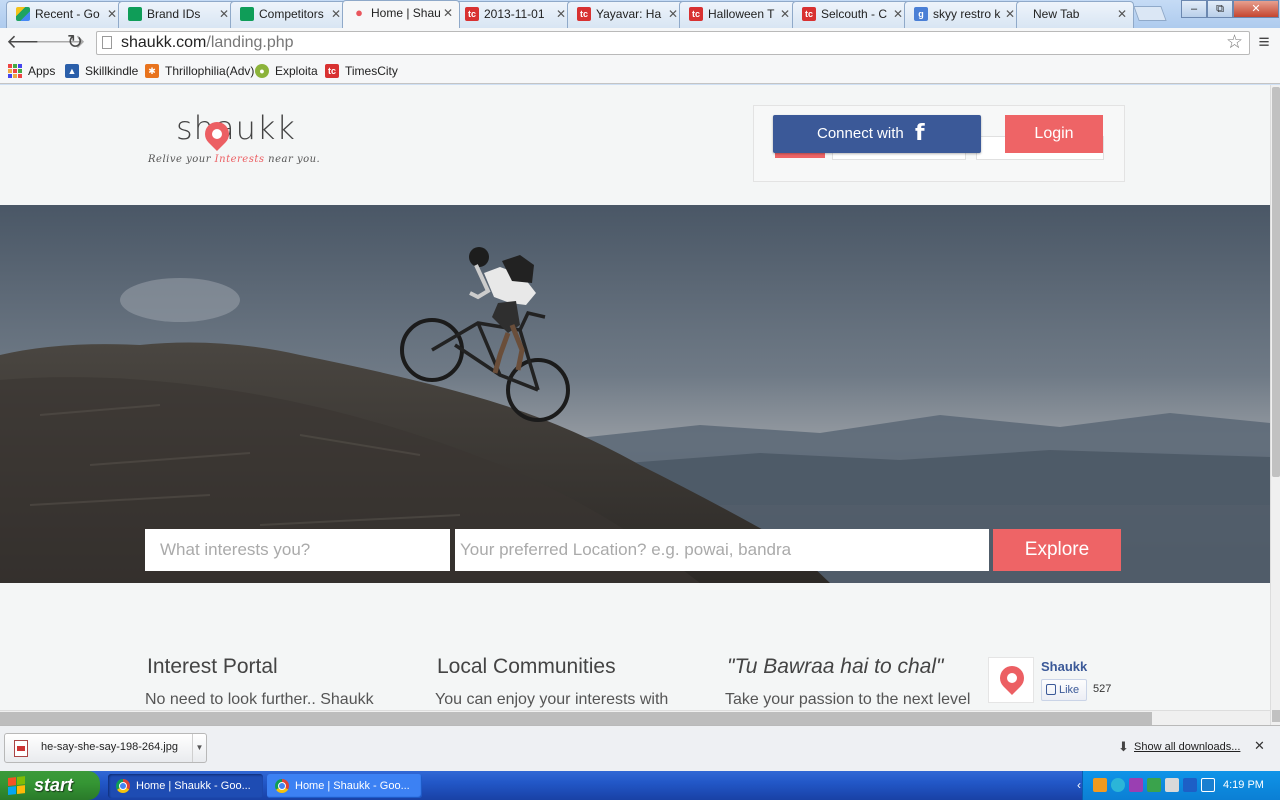 This screenshot has width=1280, height=800. What do you see at coordinates (75, 43) in the screenshot?
I see `reload-button: ↻` at bounding box center [75, 43].